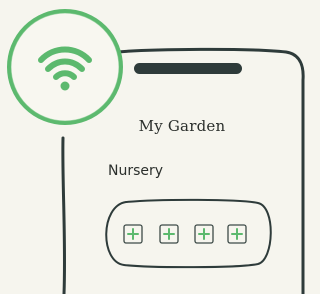 The width and height of the screenshot is (320, 294). Describe the element at coordinates (65, 67) in the screenshot. I see `connectivity-badge` at that location.